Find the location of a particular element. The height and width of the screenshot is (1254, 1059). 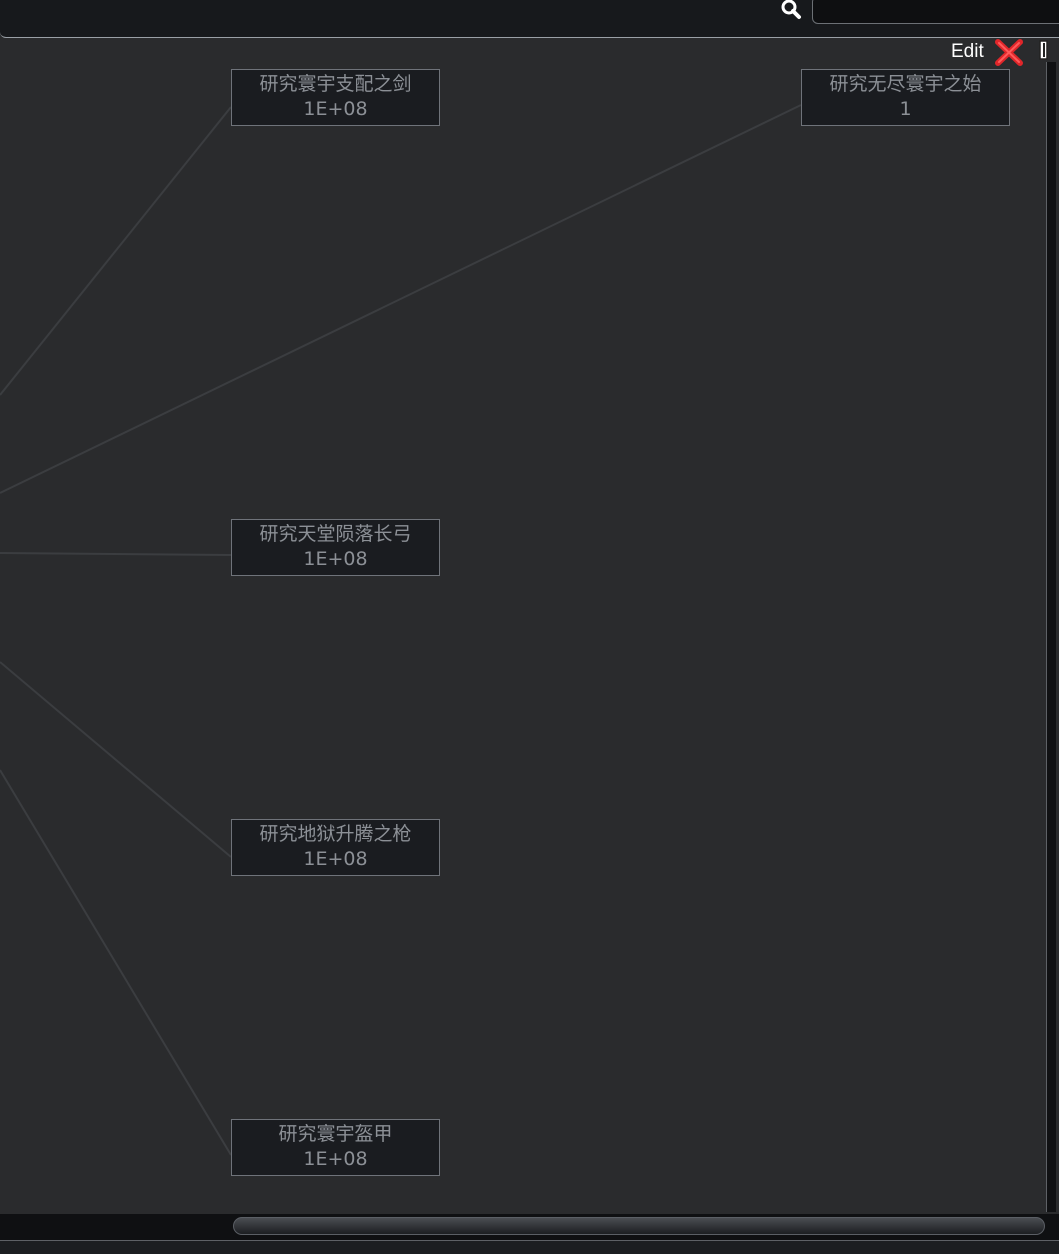

tech-node: 研究寰宇支配之剑 1E+08 is located at coordinates (335, 97).